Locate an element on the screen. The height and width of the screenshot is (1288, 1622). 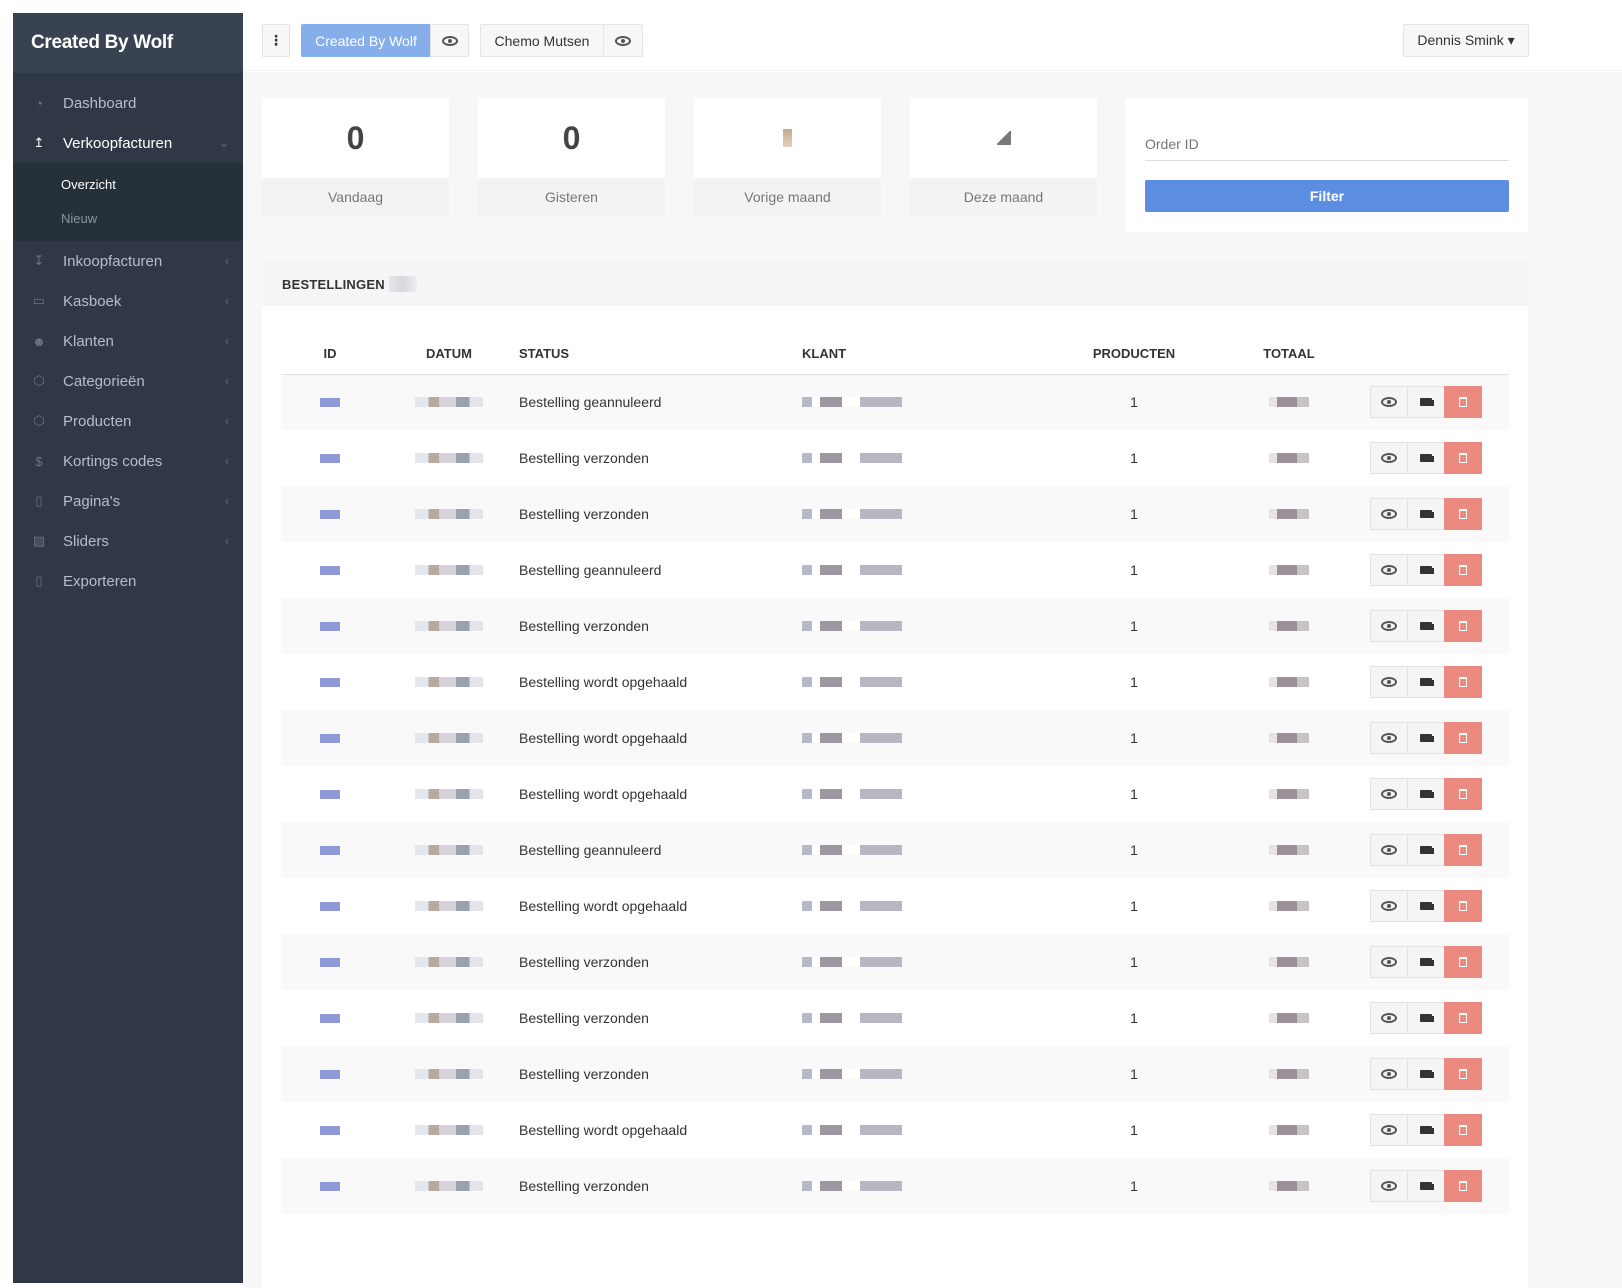
sidebar-item-categorieen: ⬡ Categorieën ‹ is located at coordinates (128, 381).